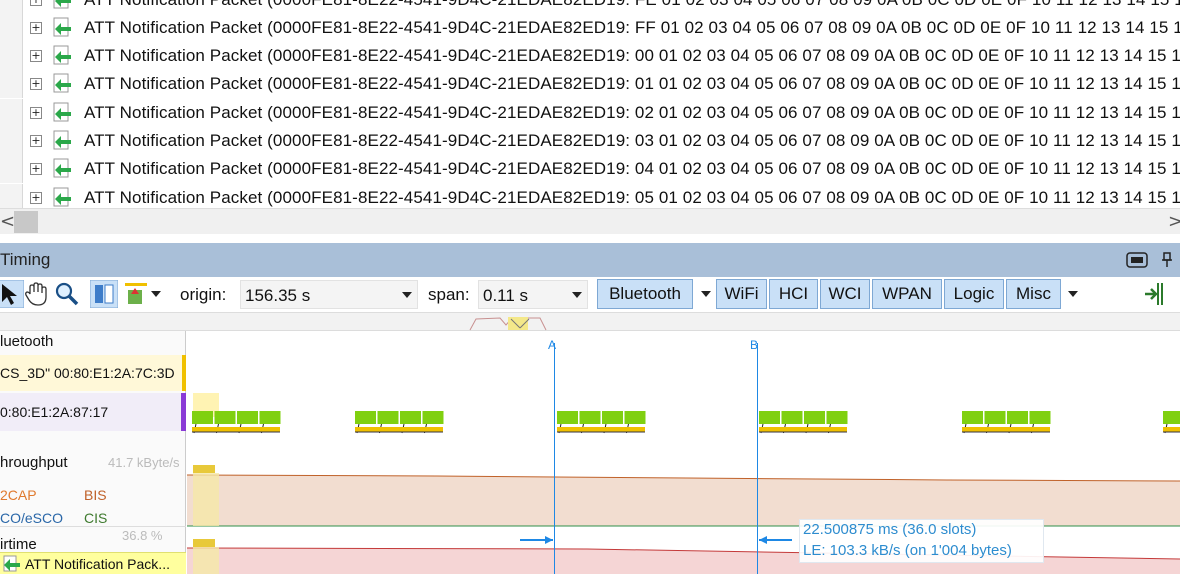 Image resolution: width=1180 pixels, height=574 pixels. What do you see at coordinates (1033, 294) in the screenshot?
I see `filter-misc: Misc` at bounding box center [1033, 294].